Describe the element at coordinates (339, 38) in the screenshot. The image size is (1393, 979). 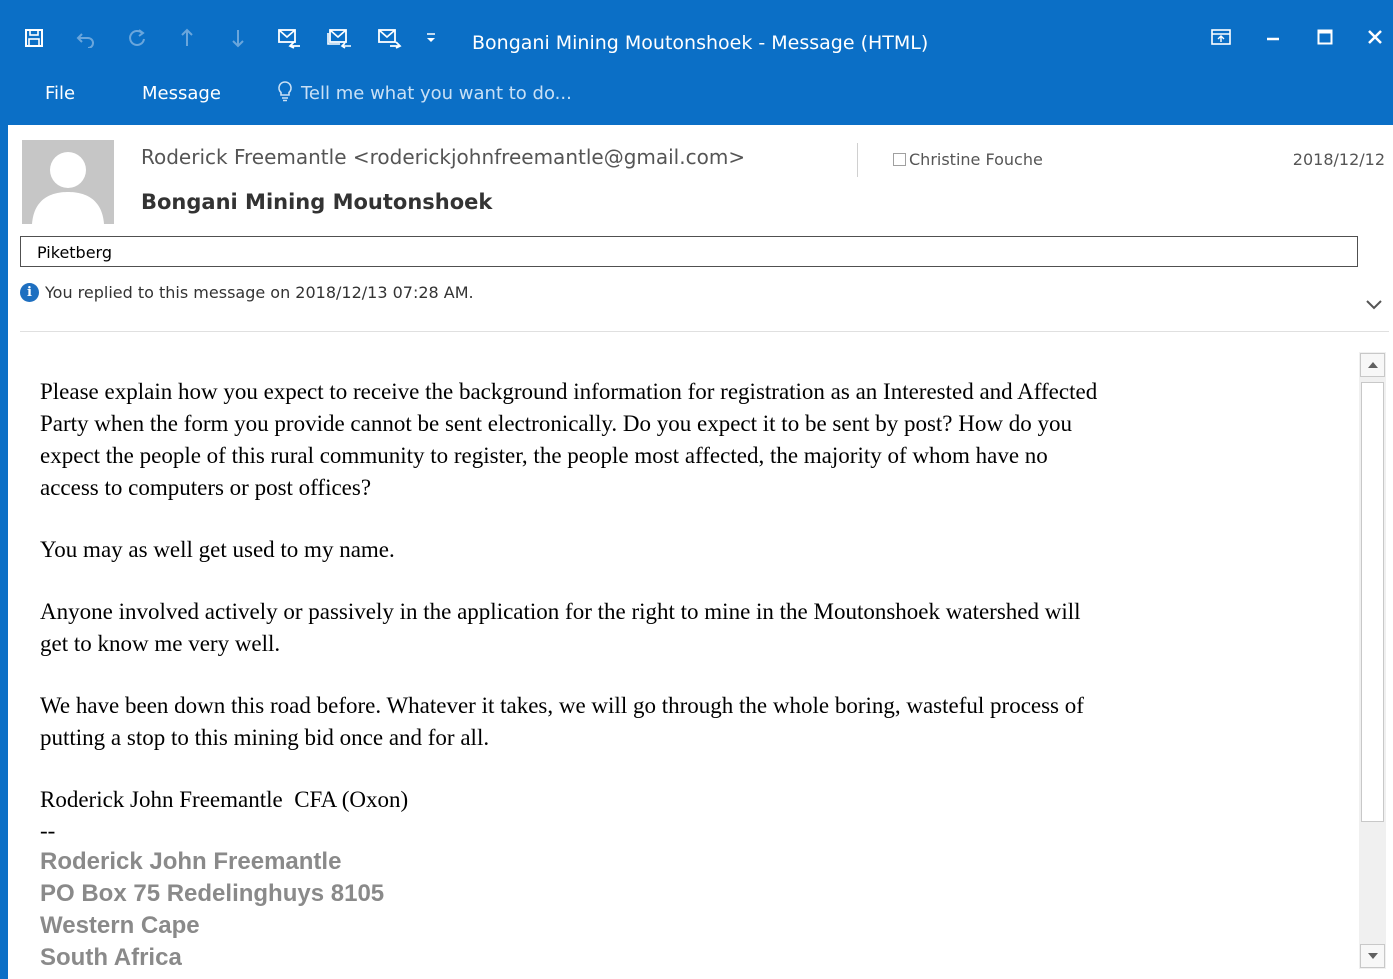
I see `reply-all-icon` at that location.